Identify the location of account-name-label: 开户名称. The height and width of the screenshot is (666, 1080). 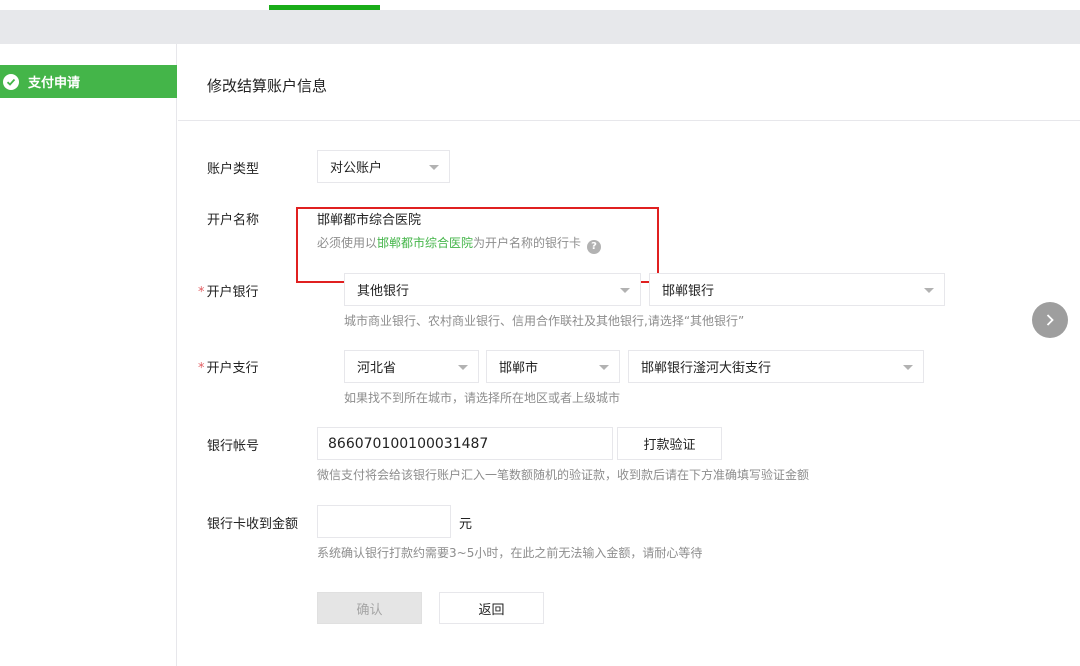
(233, 220).